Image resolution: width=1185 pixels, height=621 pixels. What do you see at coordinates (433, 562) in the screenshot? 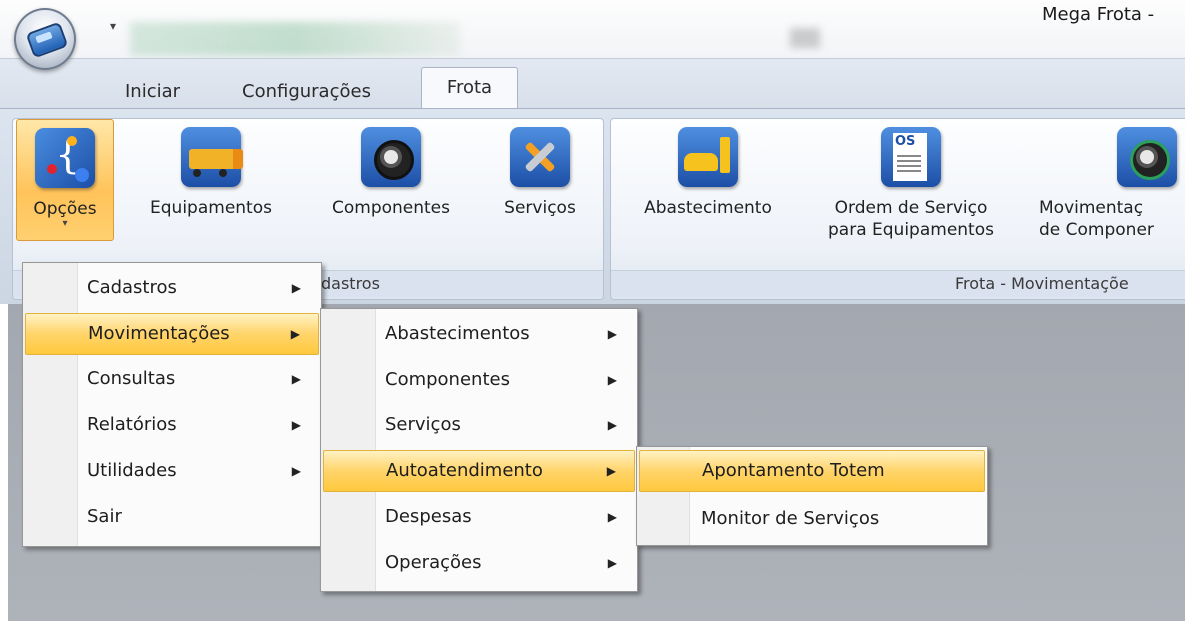
I see `menu-item-label: Operações` at bounding box center [433, 562].